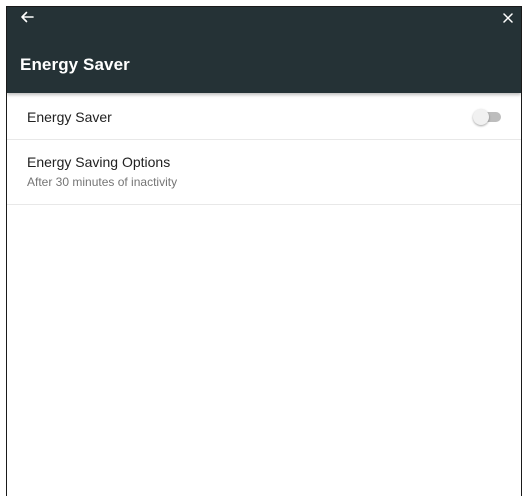 The width and height of the screenshot is (526, 496). I want to click on close-button, so click(508, 19).